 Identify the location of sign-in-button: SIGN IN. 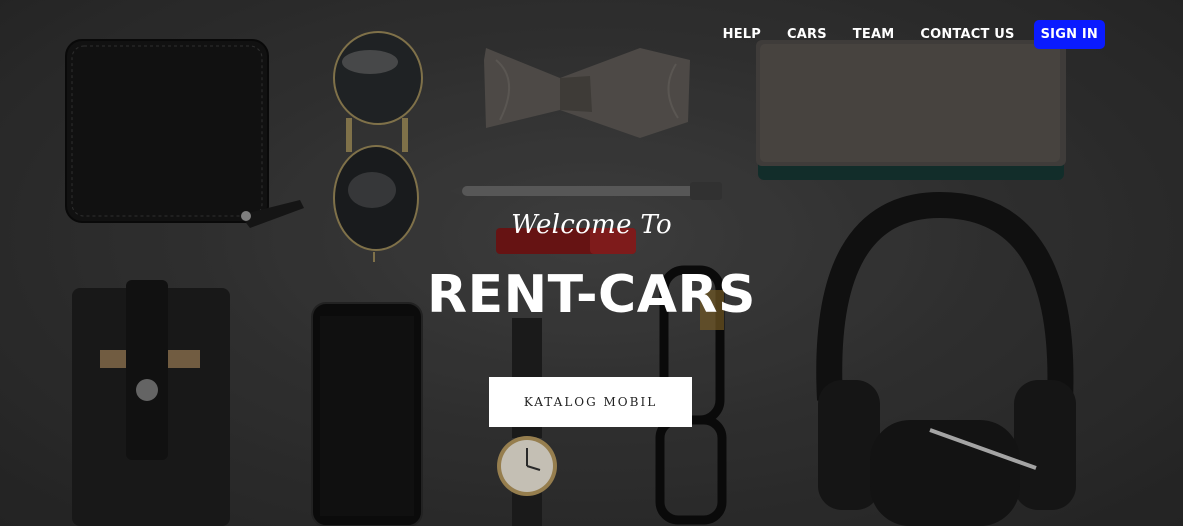
(1069, 34).